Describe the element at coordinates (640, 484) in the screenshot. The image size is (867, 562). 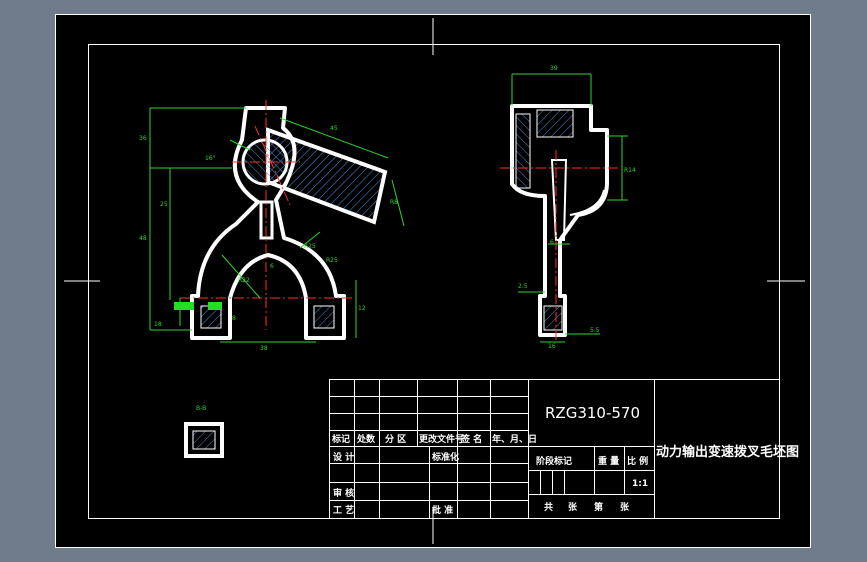
I see `tb-scale-value: 1:1` at that location.